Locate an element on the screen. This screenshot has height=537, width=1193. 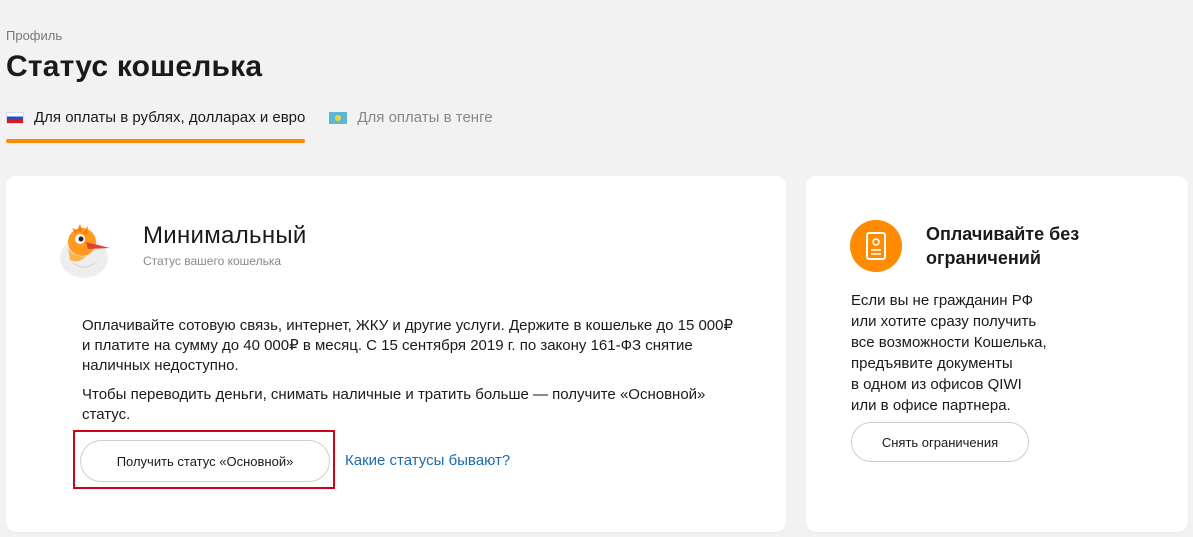
remove-limits-button: Снять ограничения is located at coordinates (940, 442).